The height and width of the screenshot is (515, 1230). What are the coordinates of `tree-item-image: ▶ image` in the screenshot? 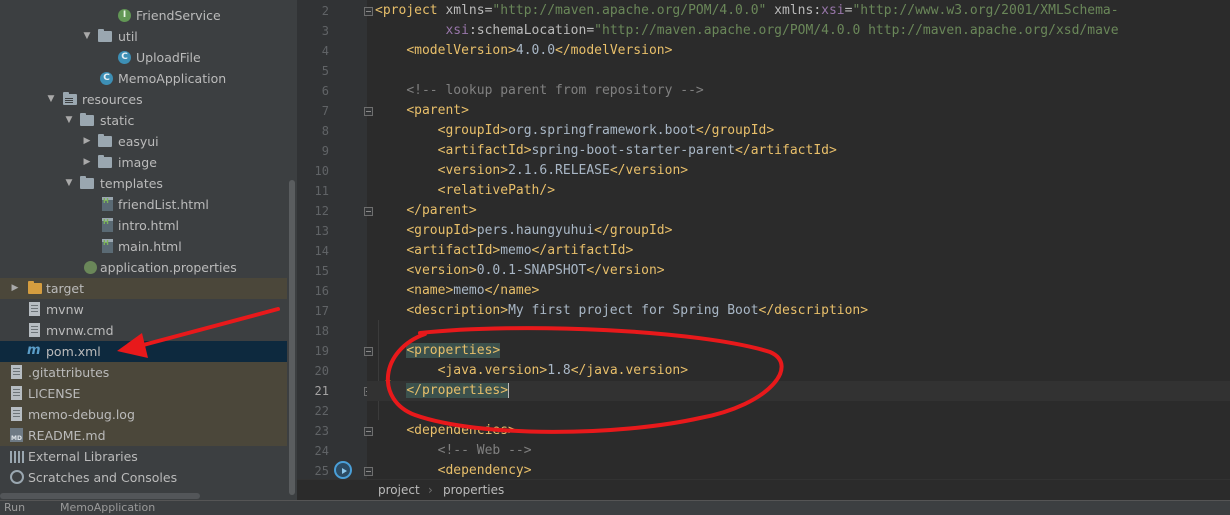 It's located at (143, 162).